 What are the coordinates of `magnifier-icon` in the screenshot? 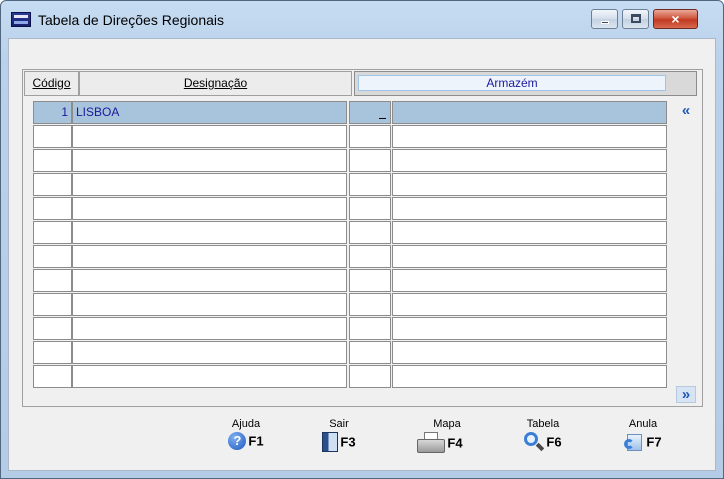 It's located at (534, 442).